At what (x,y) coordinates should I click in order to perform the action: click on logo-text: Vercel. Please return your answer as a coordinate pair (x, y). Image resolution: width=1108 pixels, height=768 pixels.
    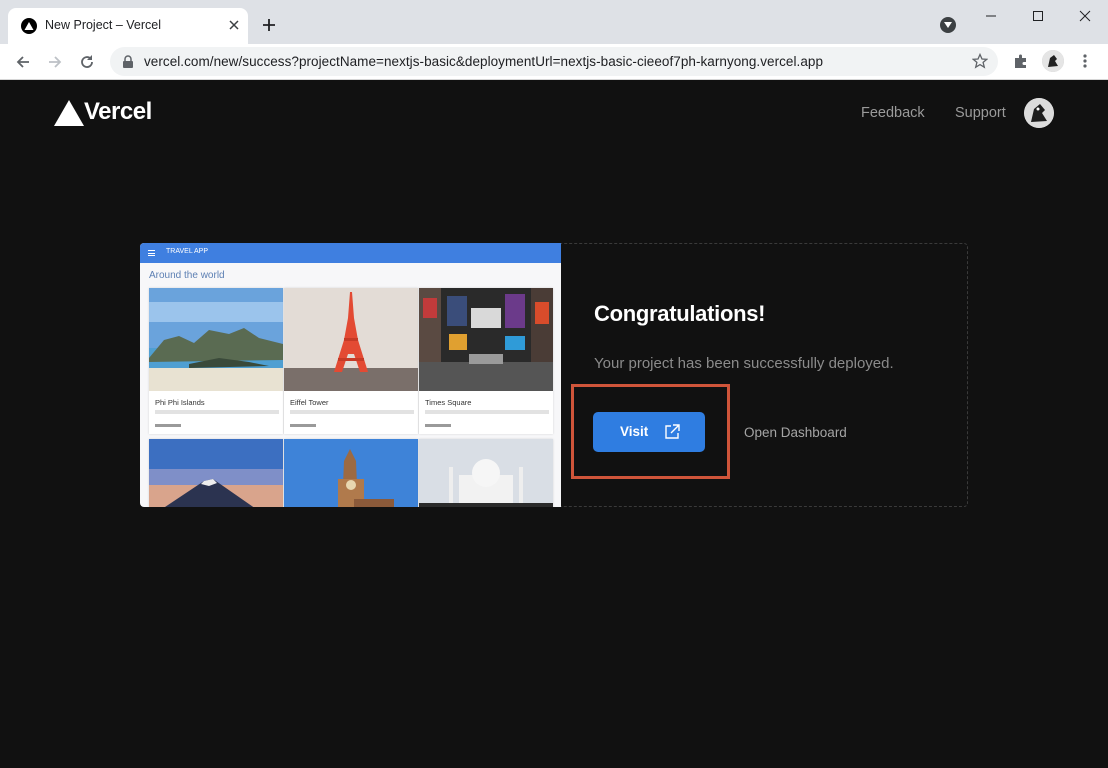
    Looking at the image, I should click on (118, 111).